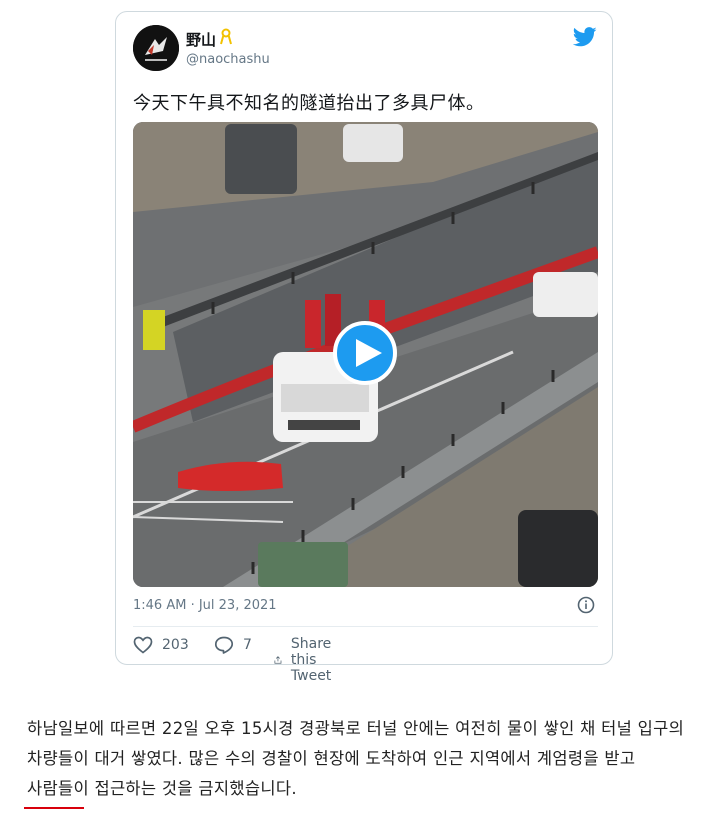  What do you see at coordinates (54, 808) in the screenshot?
I see `highlight-underline` at bounding box center [54, 808].